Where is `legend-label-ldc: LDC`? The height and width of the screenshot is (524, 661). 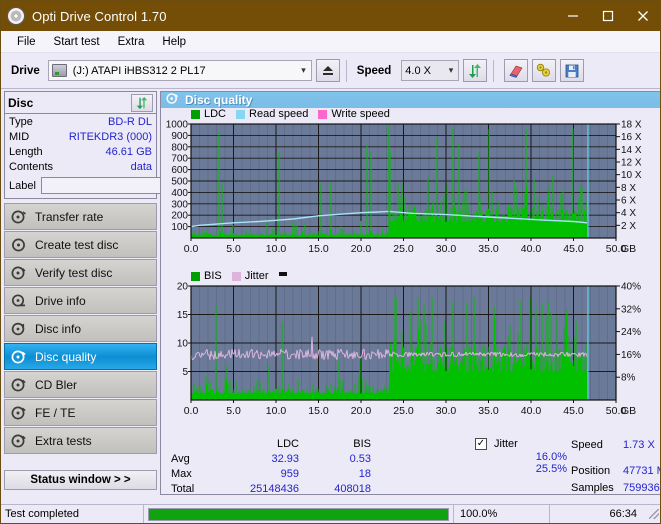 legend-label-ldc: LDC is located at coordinates (215, 114).